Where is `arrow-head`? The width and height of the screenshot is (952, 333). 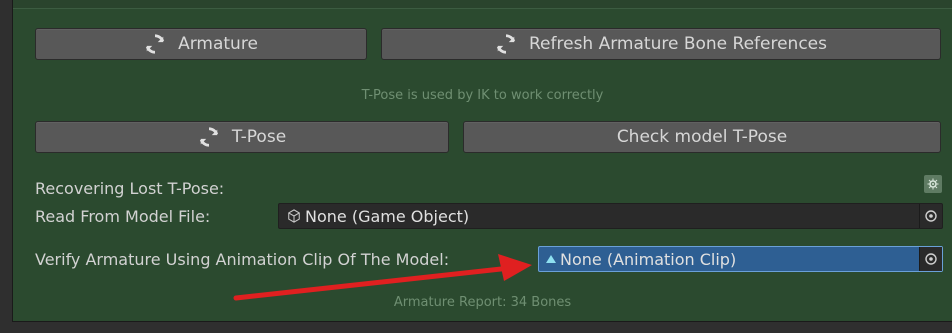
arrow-head is located at coordinates (515, 267).